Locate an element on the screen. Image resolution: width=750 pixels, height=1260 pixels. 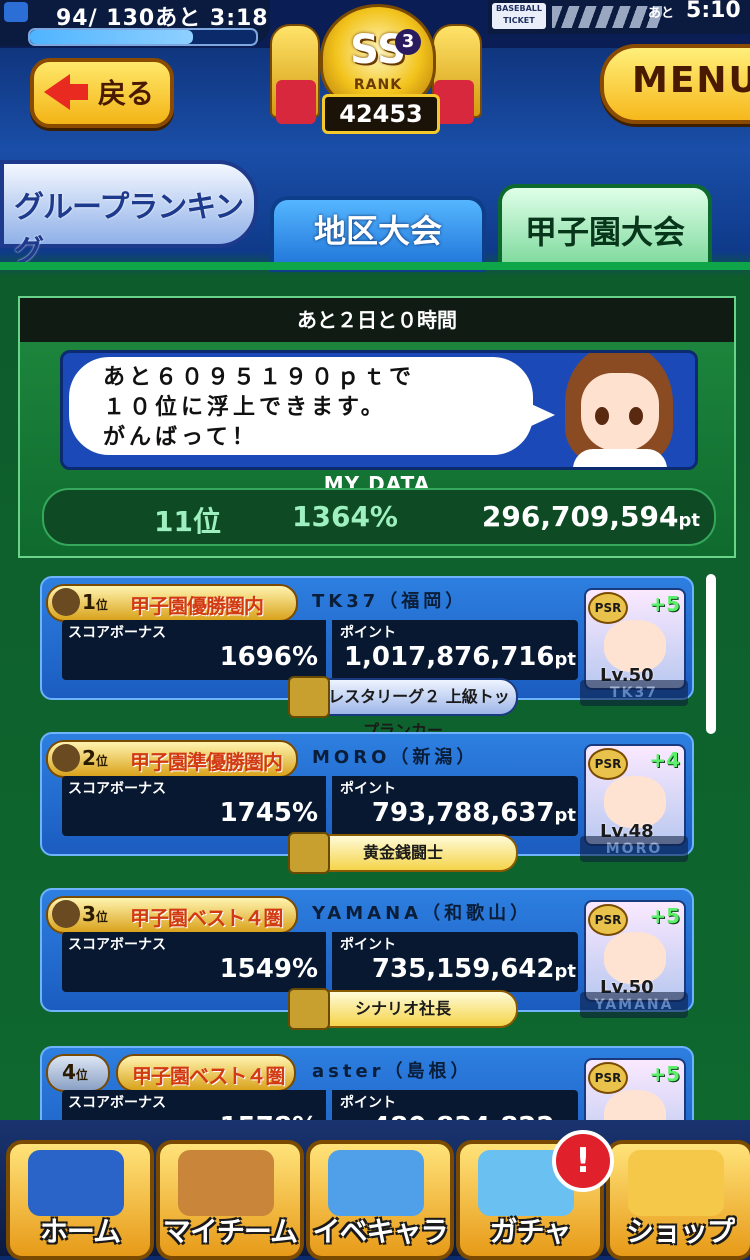
rank-pill: 1位 甲子園優勝圏内 is located at coordinates (172, 603).